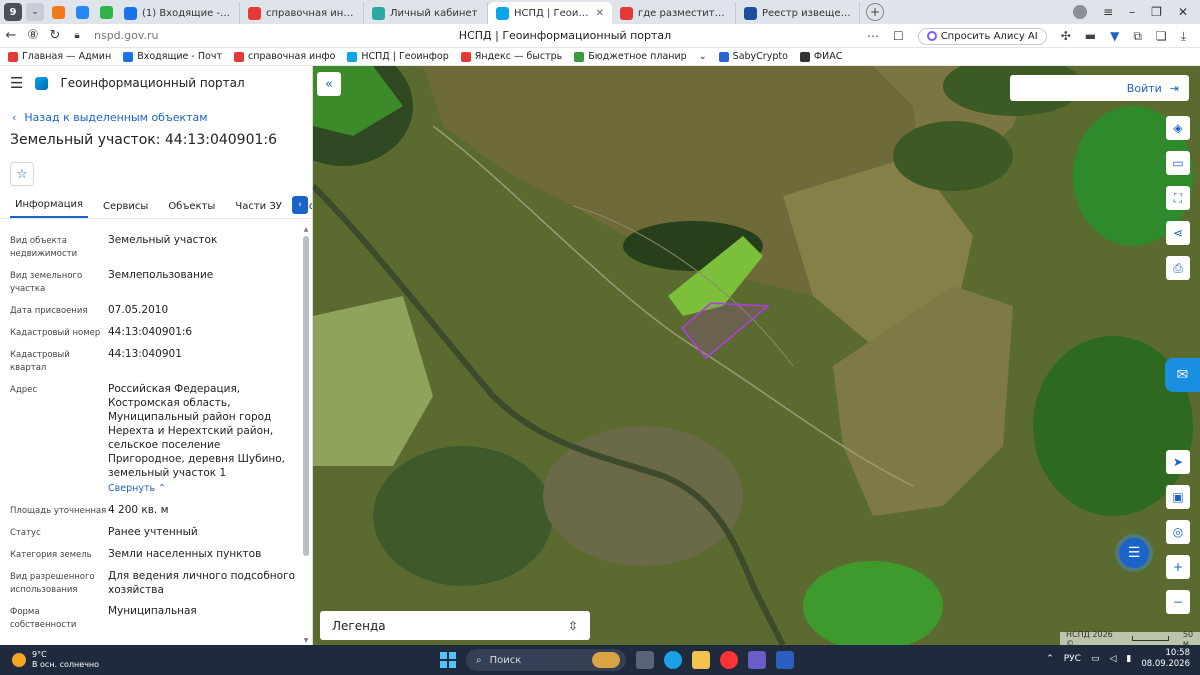  I want to click on basemap-button: ▣, so click(1178, 497).